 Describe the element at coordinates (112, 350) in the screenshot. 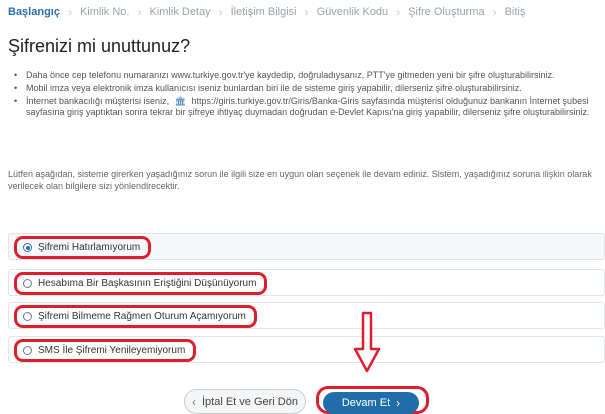

I see `option-label: SMS İle Şifremi Yenileyemiyorum` at that location.